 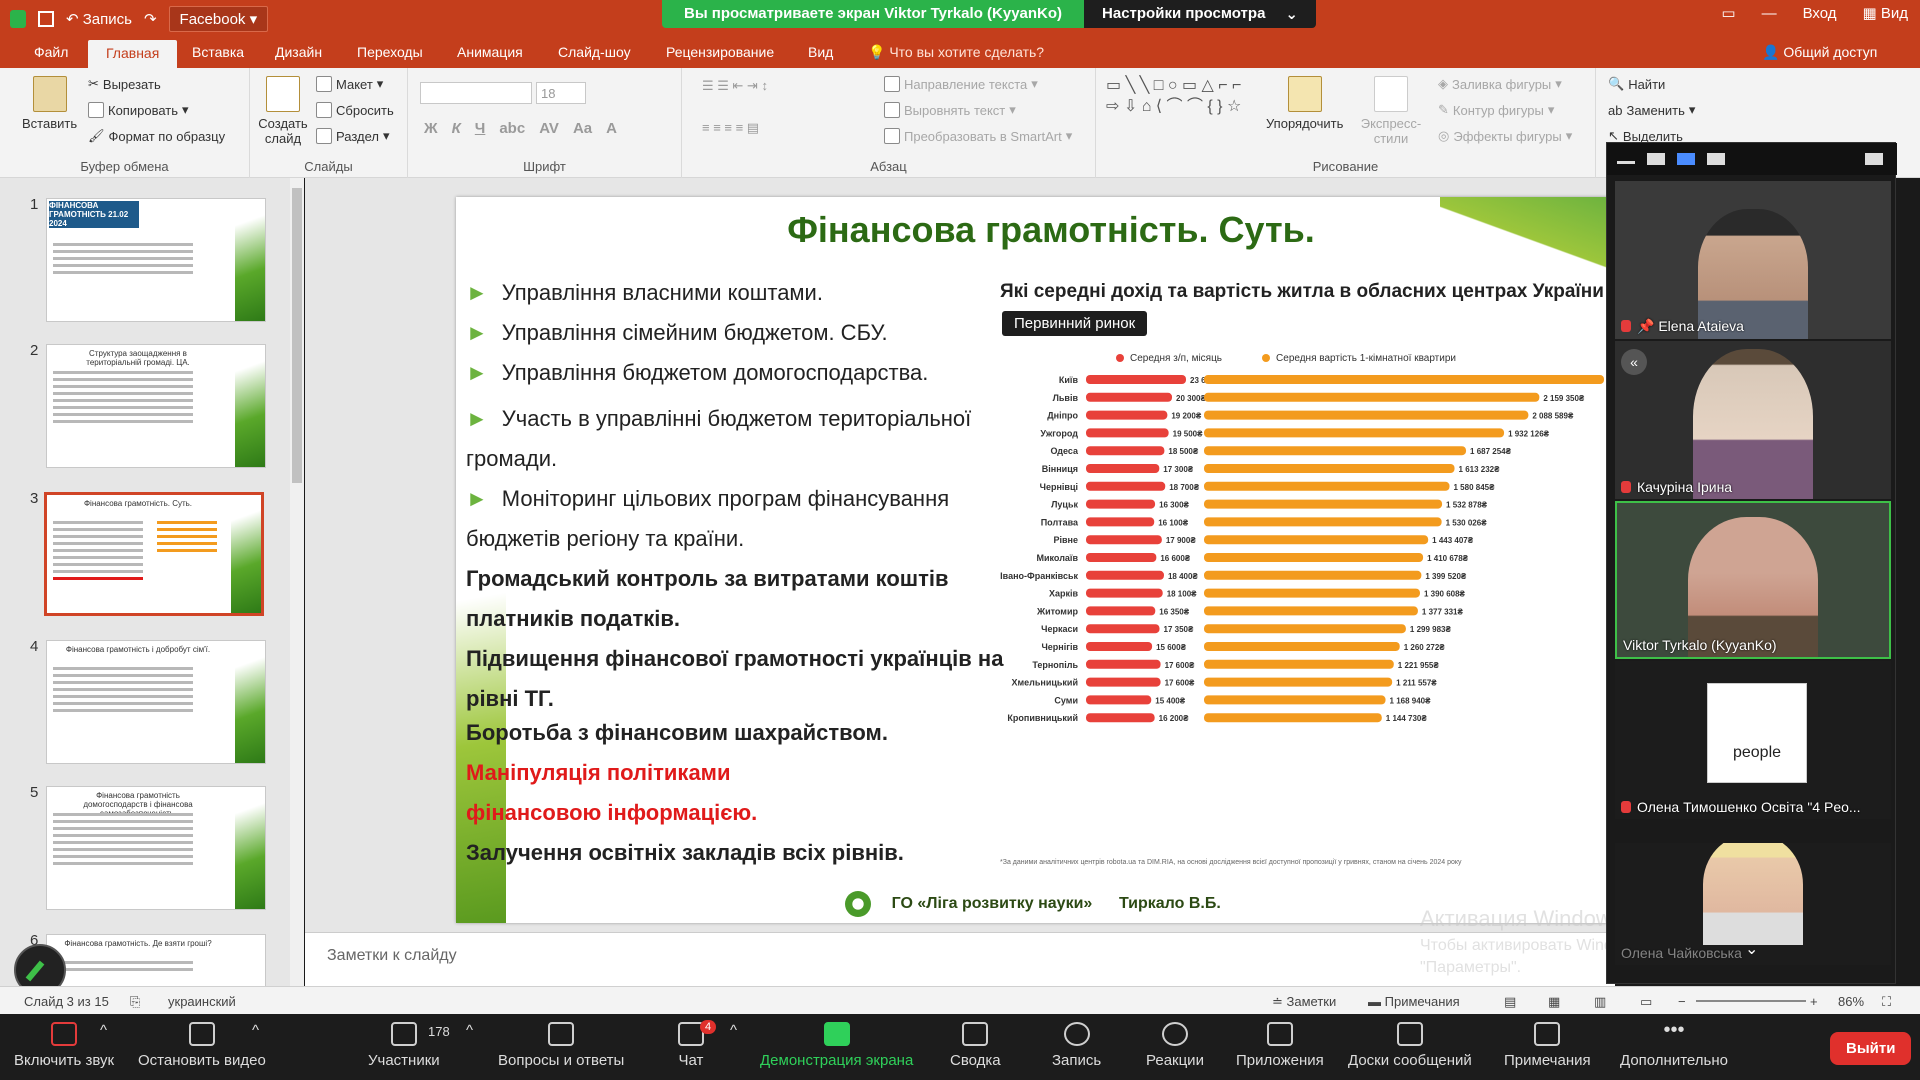 I want to click on tab-design: Дизайн, so click(x=298, y=52).